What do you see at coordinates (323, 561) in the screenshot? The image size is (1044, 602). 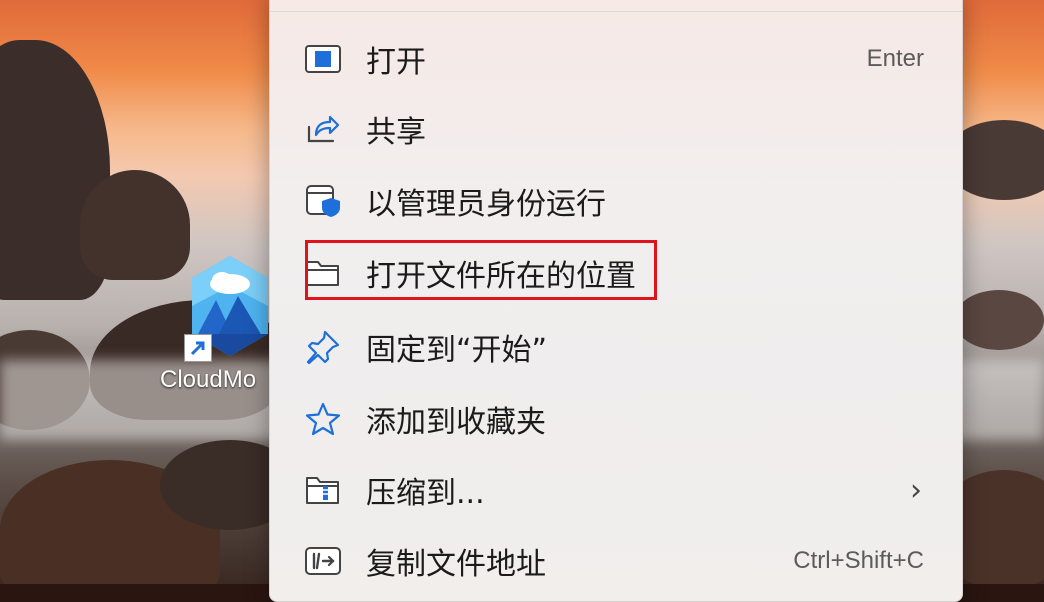 I see `copy-path-icon` at bounding box center [323, 561].